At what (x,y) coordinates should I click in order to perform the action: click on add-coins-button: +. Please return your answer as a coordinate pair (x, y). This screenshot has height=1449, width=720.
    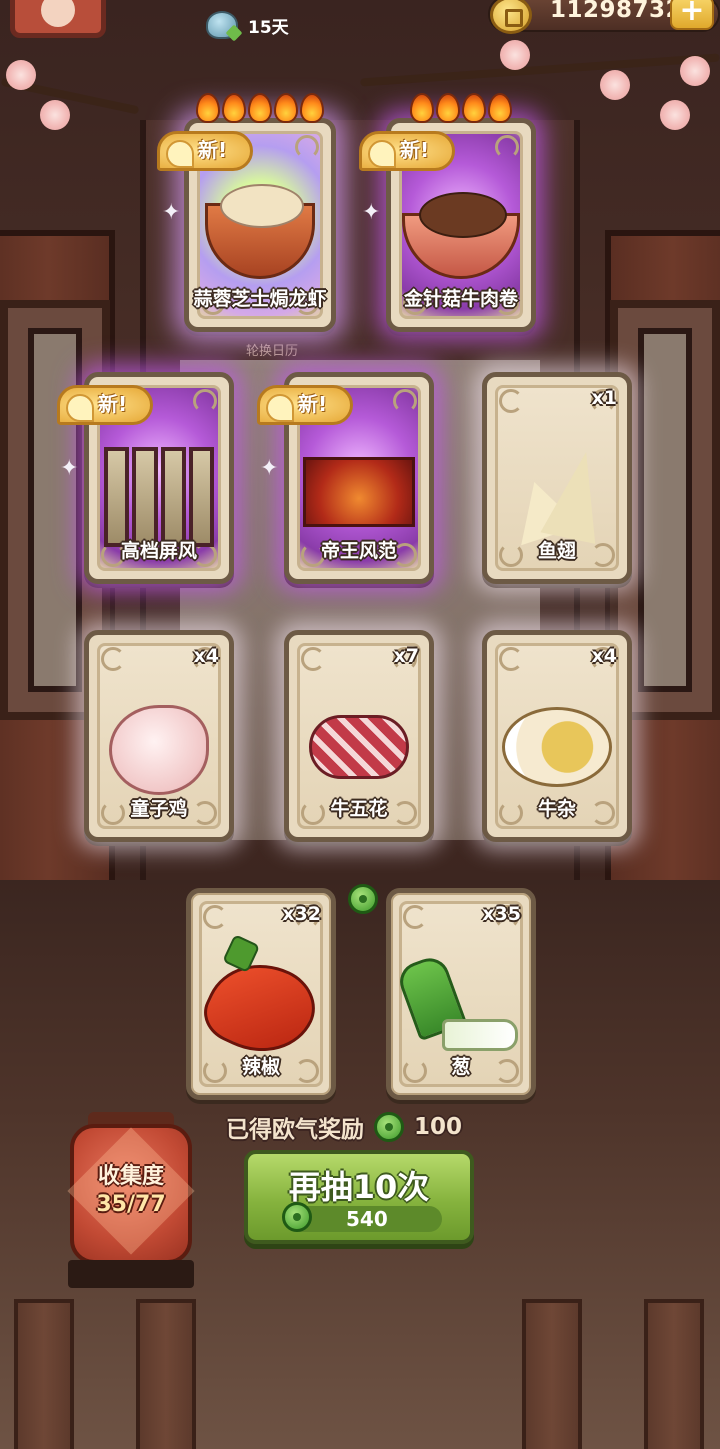
    Looking at the image, I should click on (692, 15).